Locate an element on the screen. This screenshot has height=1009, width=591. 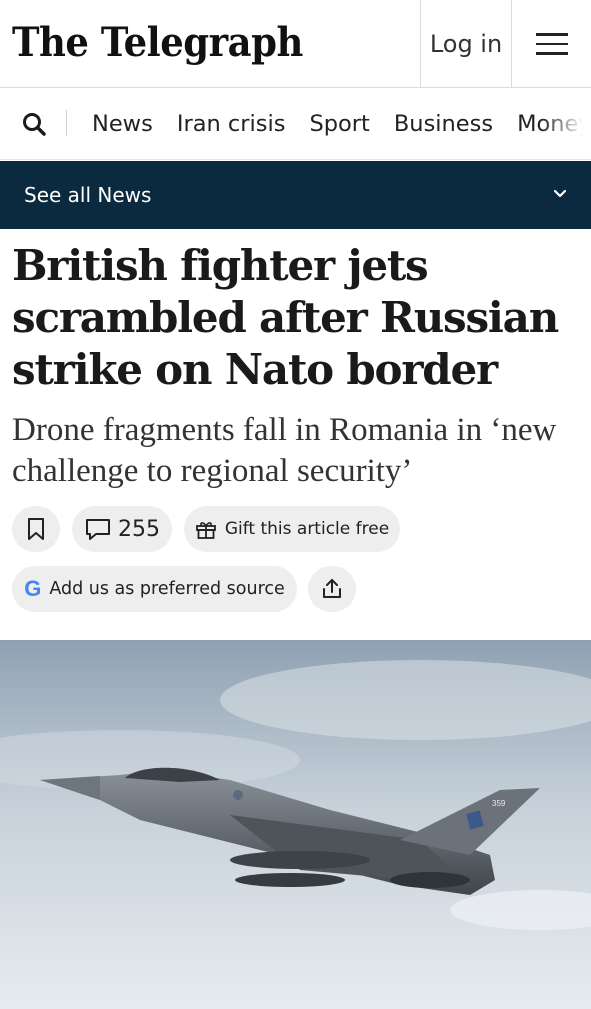
nav-divider is located at coordinates (66, 123).